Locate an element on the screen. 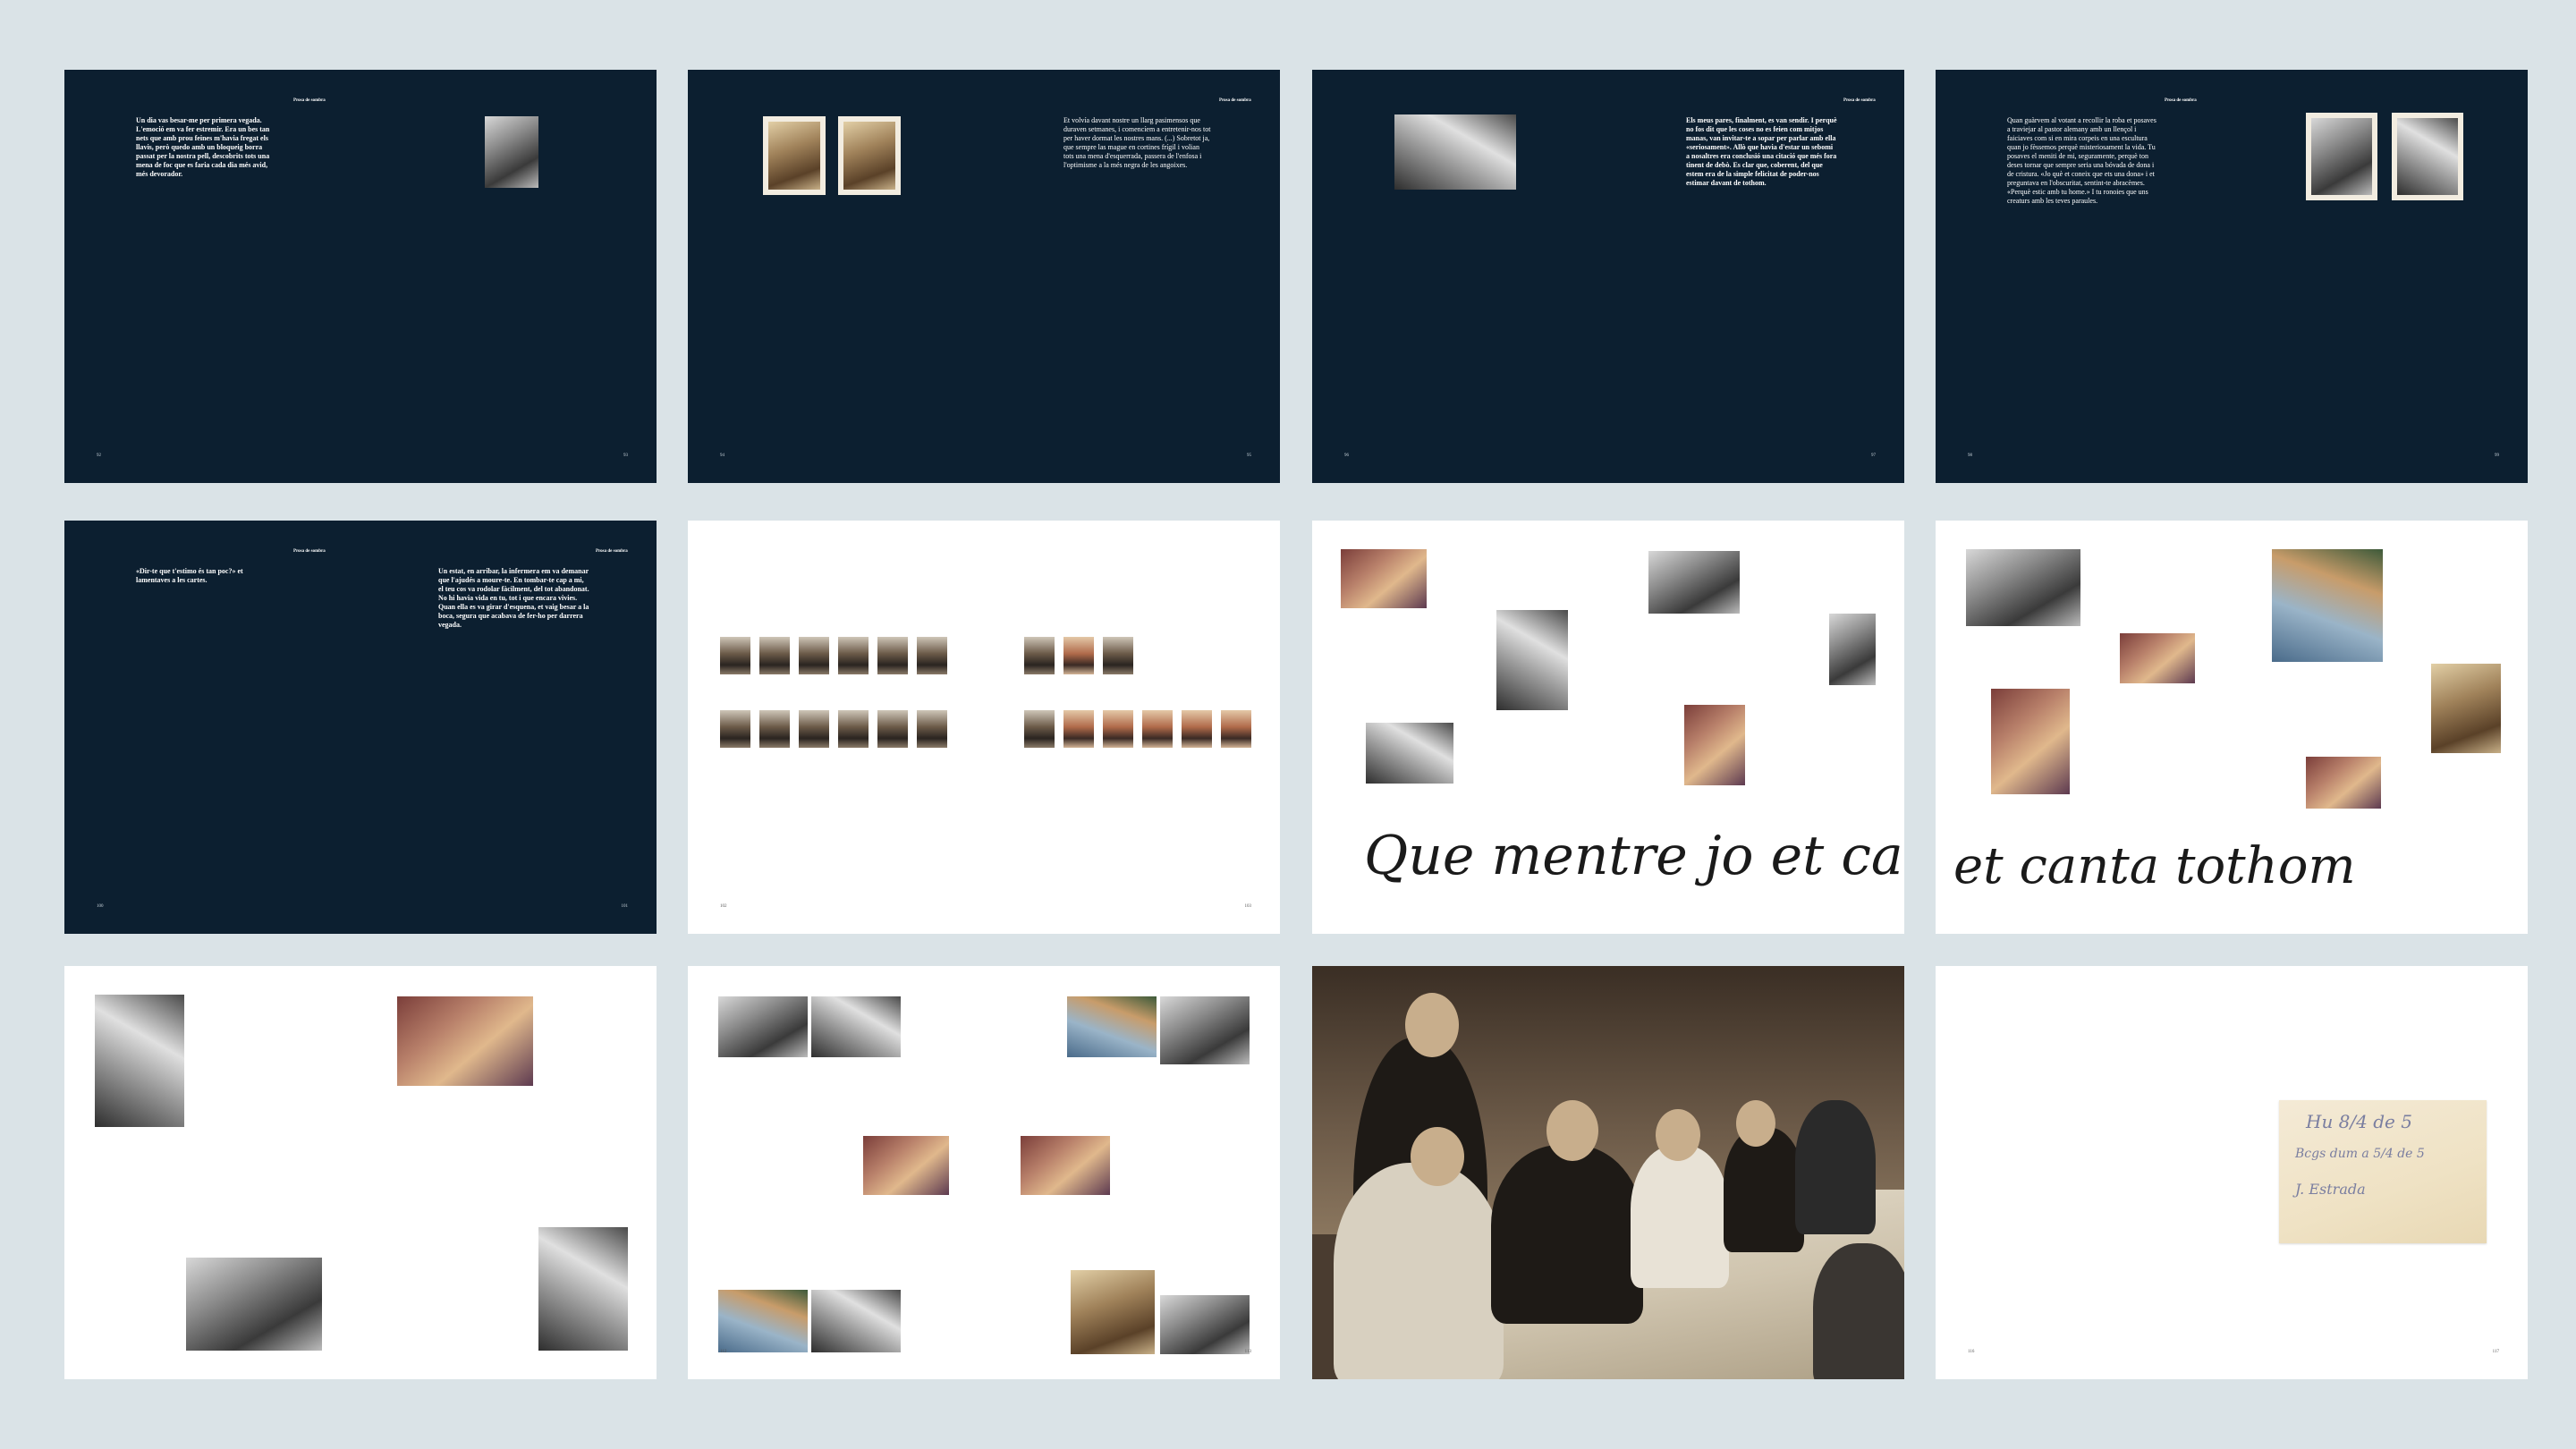 The width and height of the screenshot is (2576, 1449). spread-6: 102 103 is located at coordinates (984, 727).